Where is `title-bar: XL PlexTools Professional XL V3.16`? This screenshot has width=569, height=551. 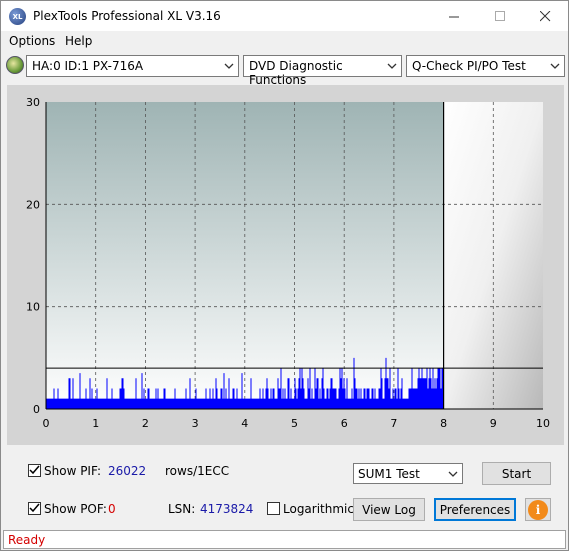 title-bar: XL PlexTools Professional XL V3.16 is located at coordinates (284, 16).